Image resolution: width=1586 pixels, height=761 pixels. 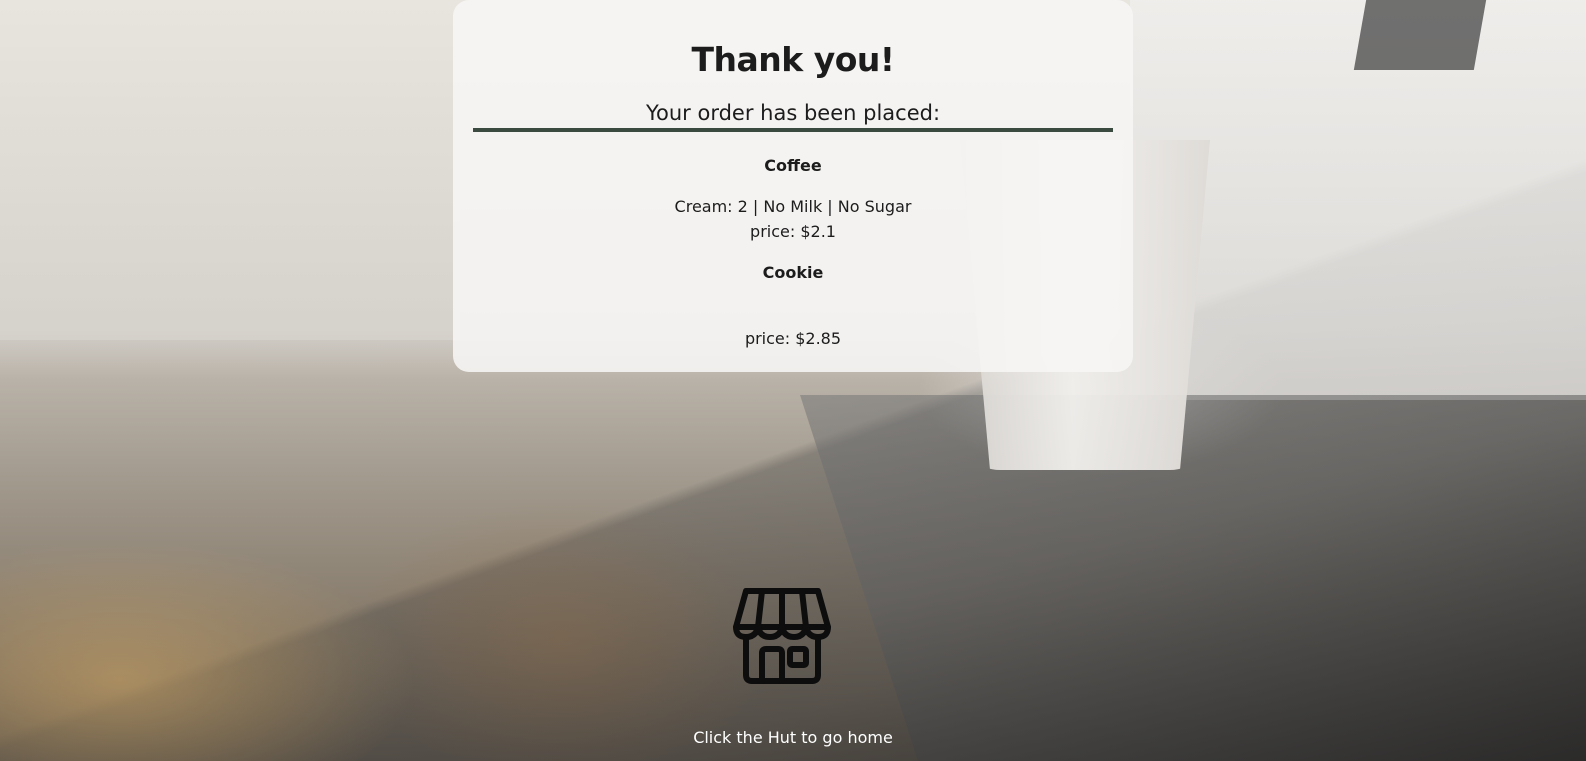 What do you see at coordinates (793, 338) in the screenshot?
I see `order-item-price: price: $2.85` at bounding box center [793, 338].